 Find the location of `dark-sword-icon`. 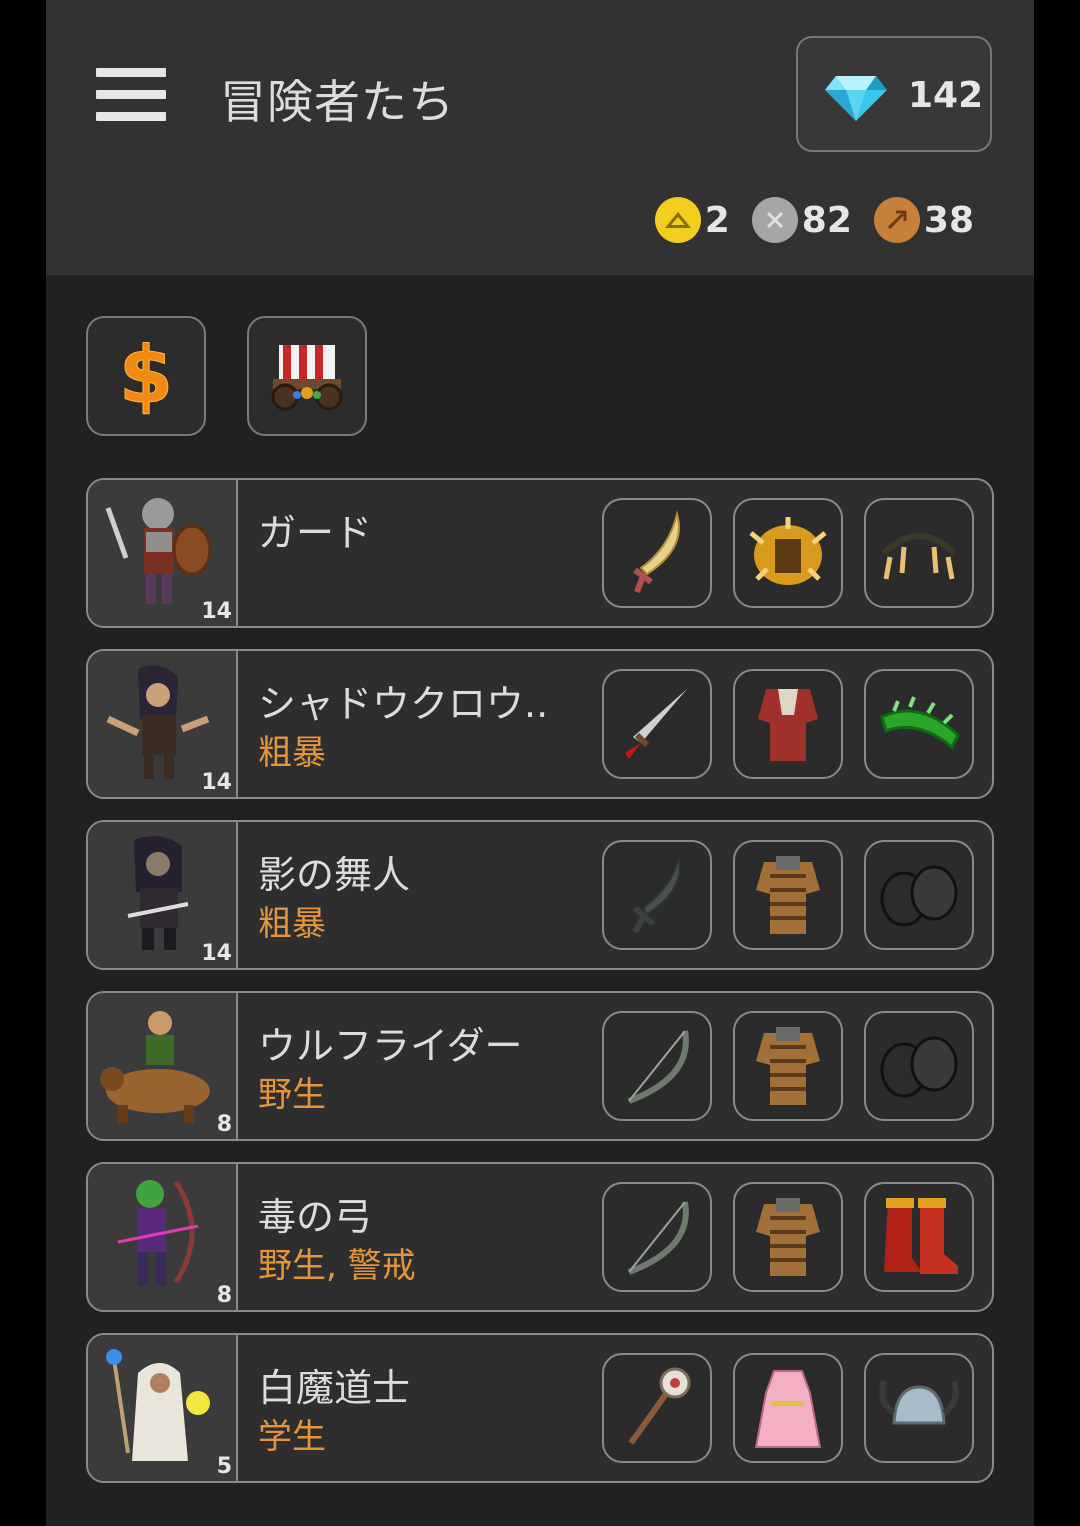

dark-sword-icon is located at coordinates (656, 895).